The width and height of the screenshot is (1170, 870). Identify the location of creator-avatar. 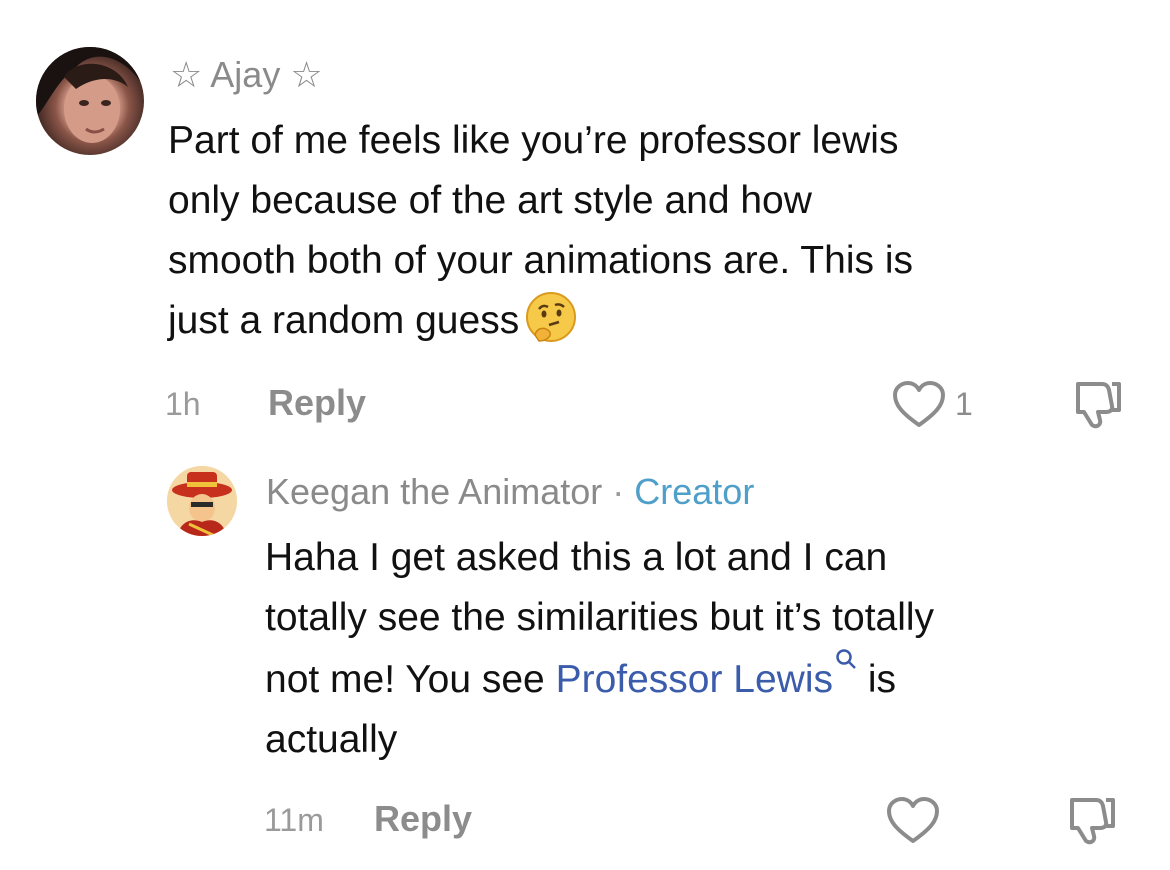
(202, 501).